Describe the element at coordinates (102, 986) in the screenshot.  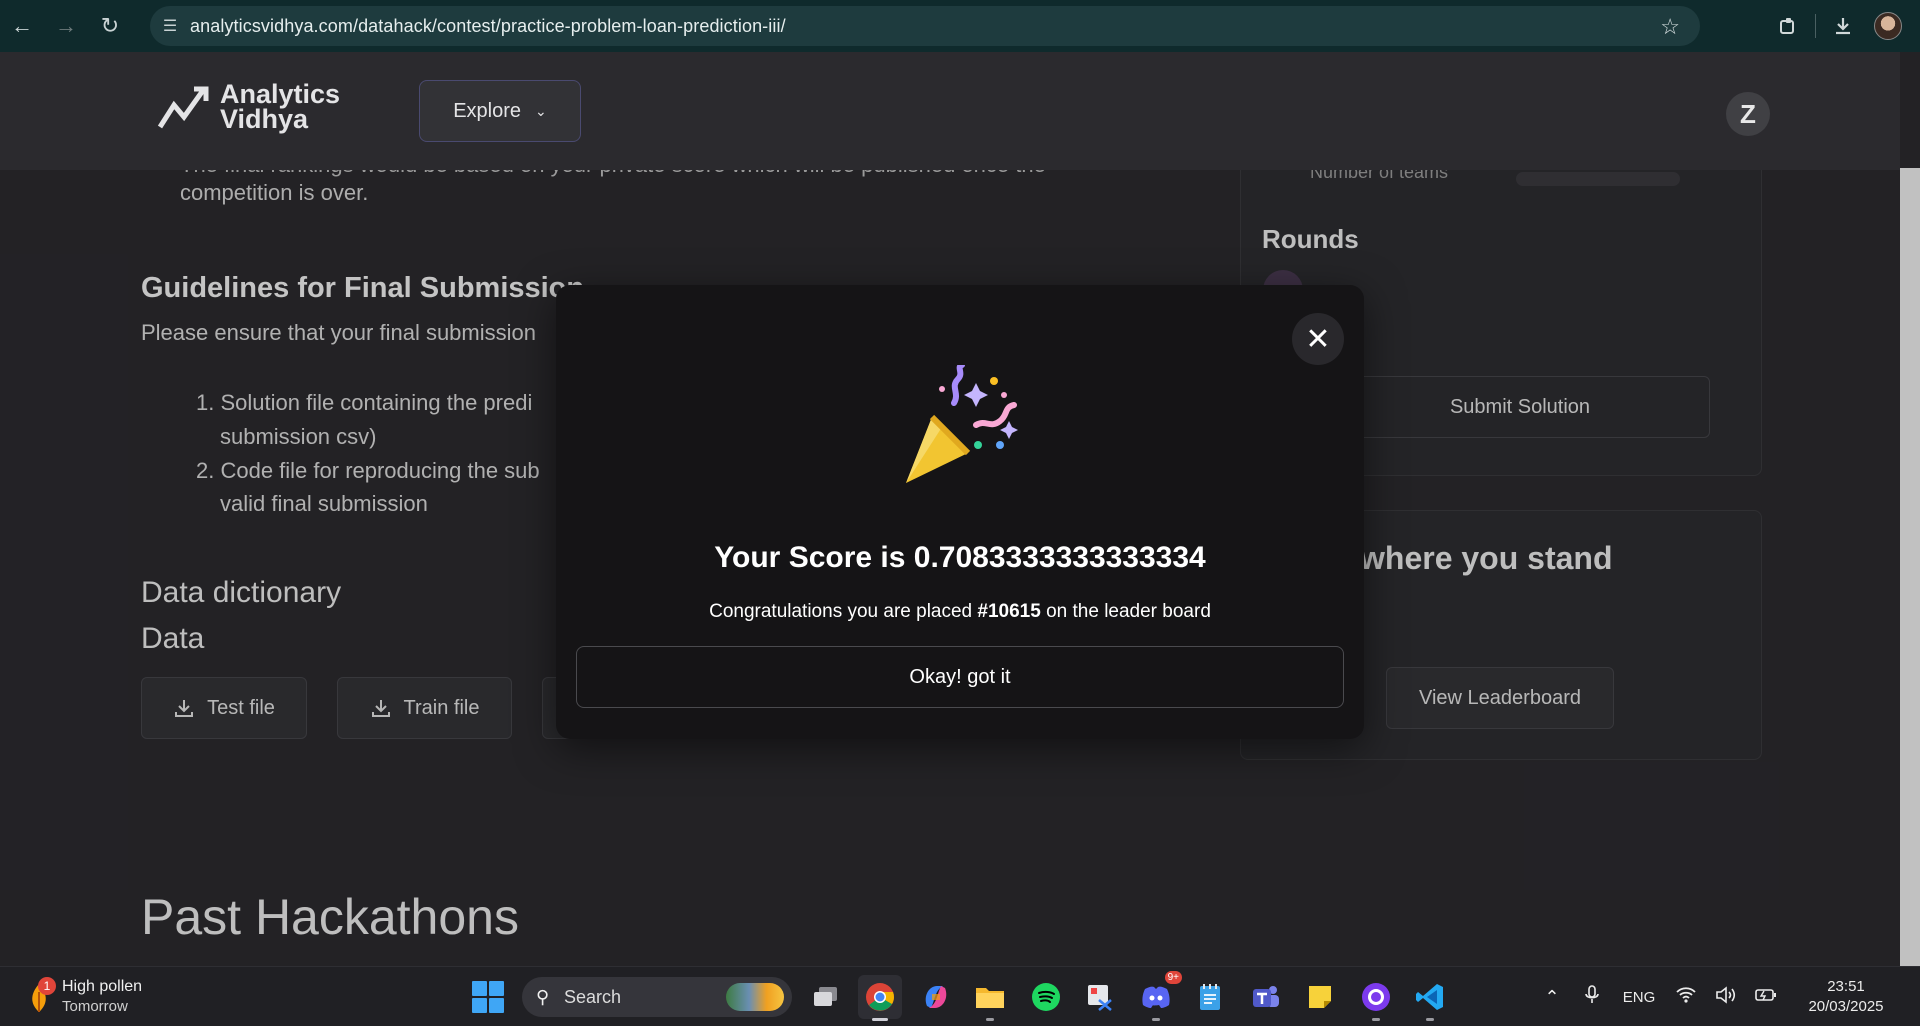
I see `weather-title: High pollen` at that location.